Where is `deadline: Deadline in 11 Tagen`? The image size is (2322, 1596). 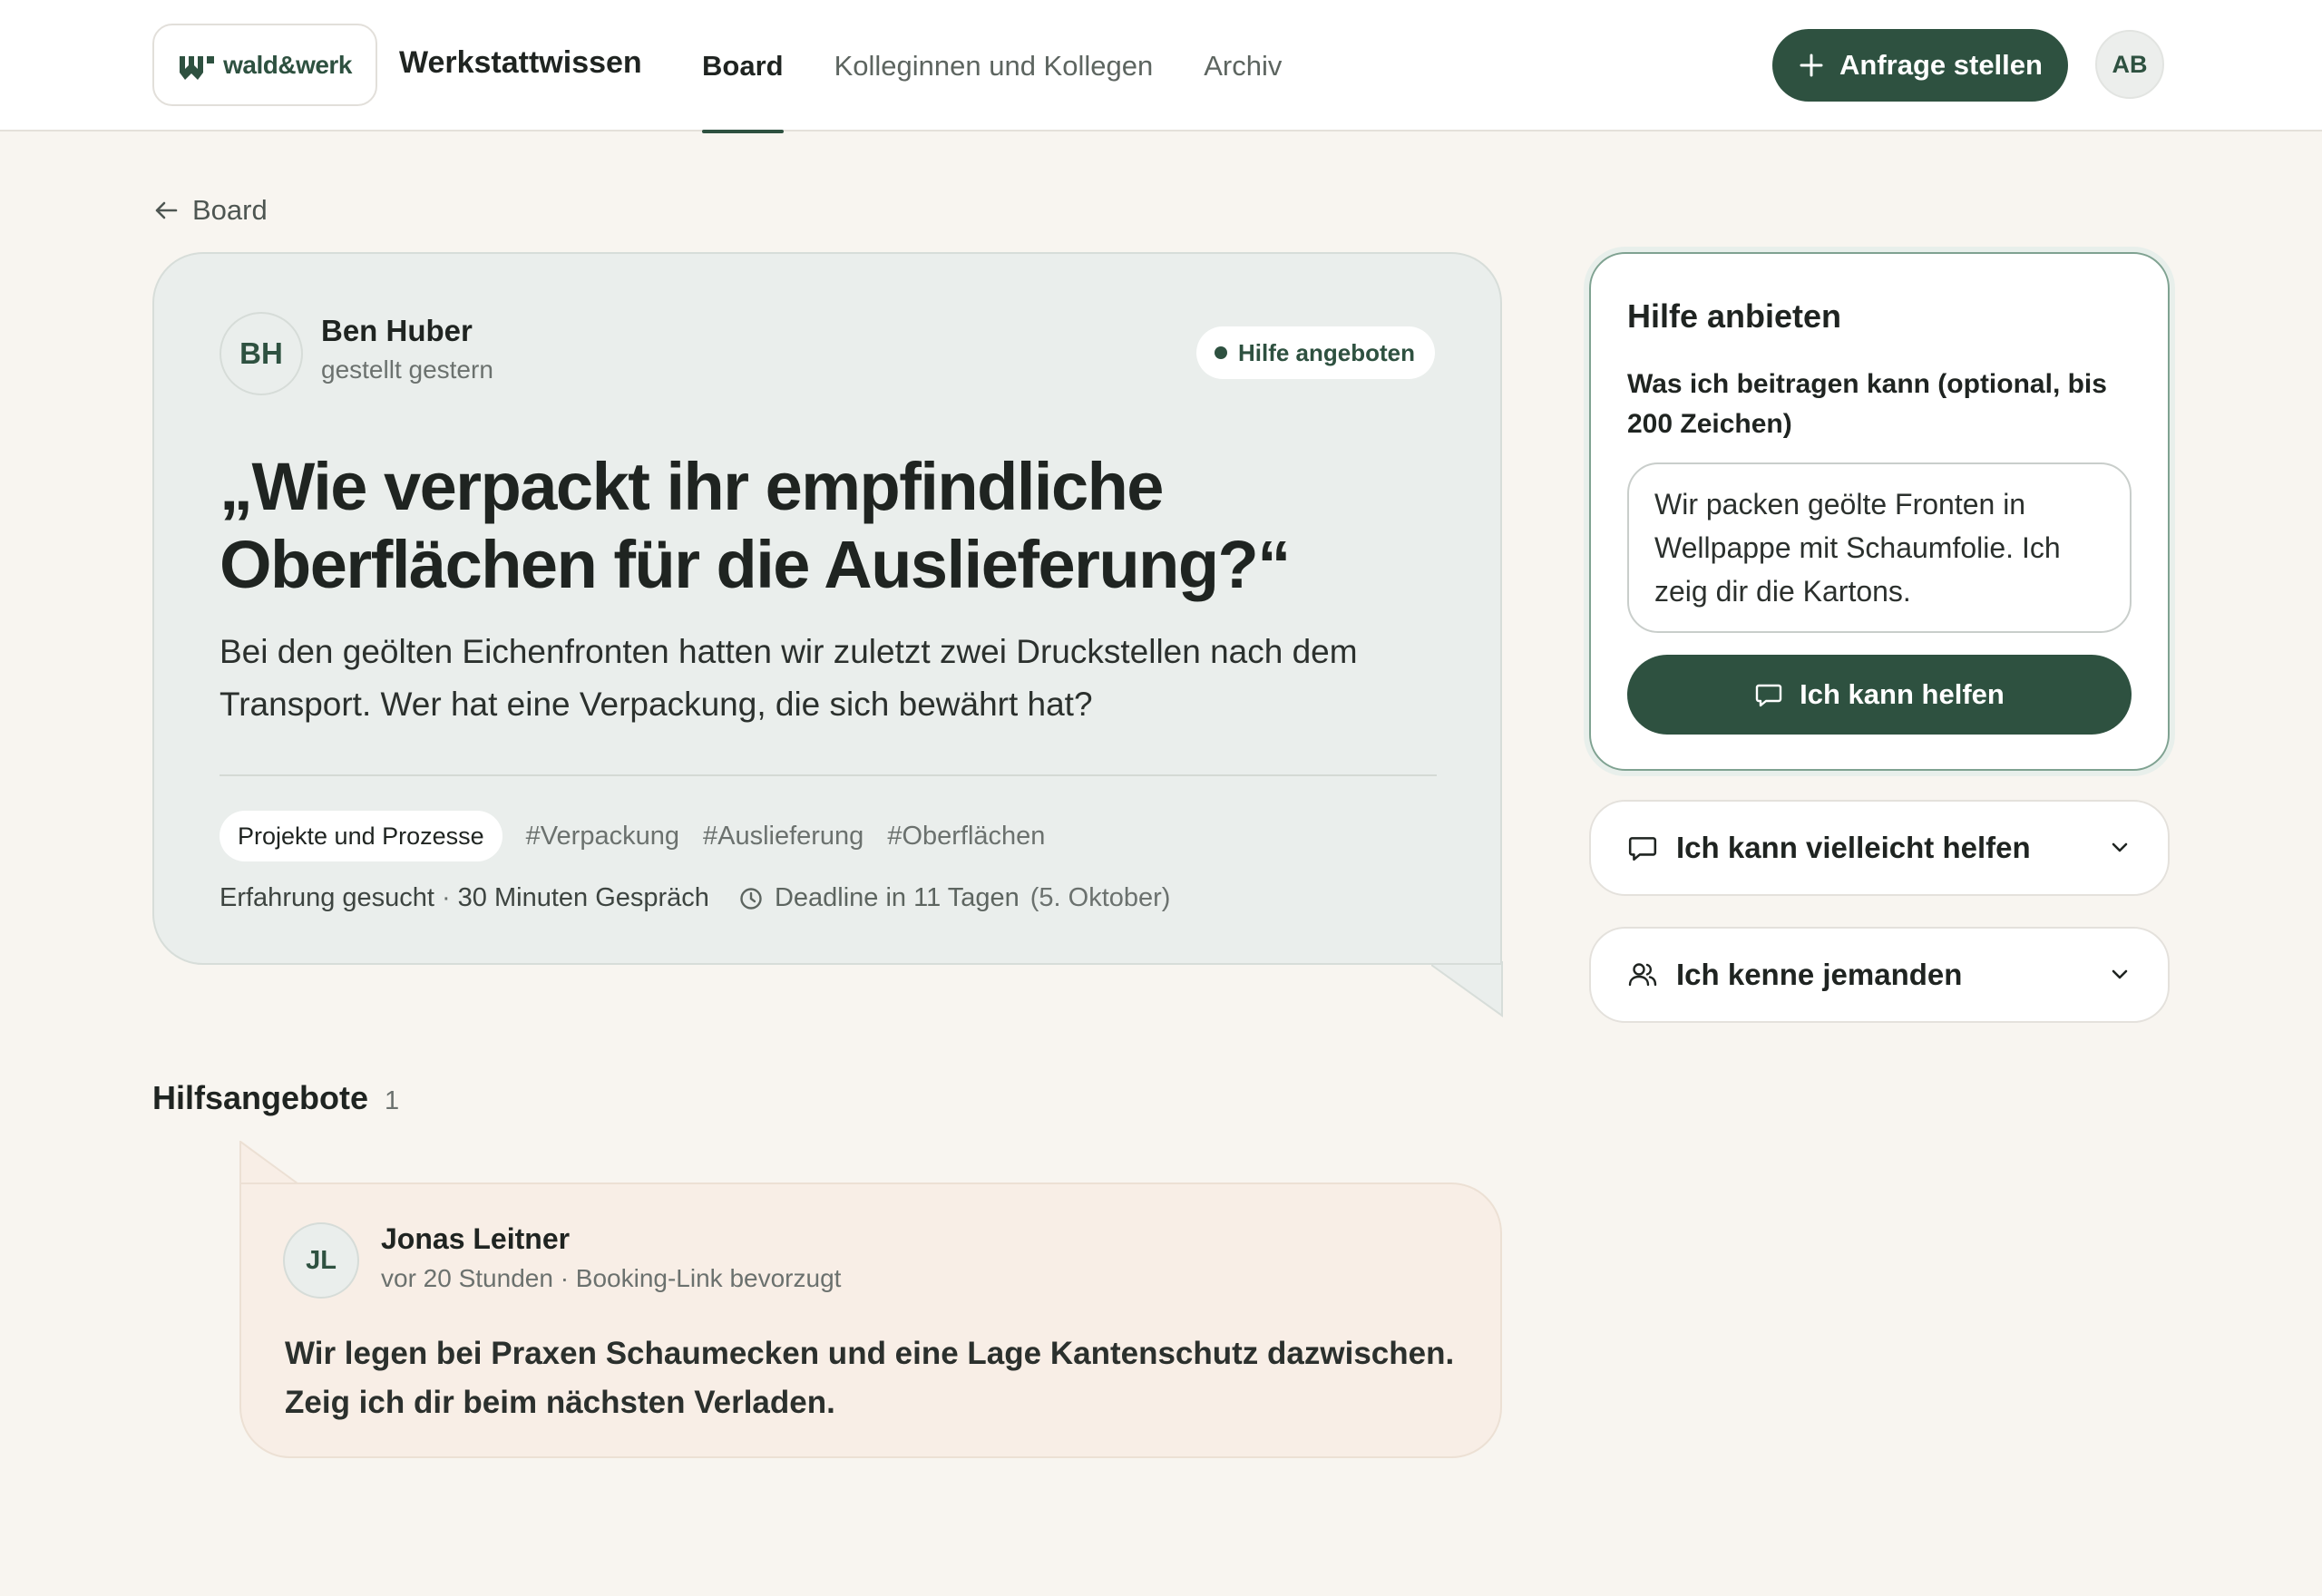 deadline: Deadline in 11 Tagen is located at coordinates (879, 898).